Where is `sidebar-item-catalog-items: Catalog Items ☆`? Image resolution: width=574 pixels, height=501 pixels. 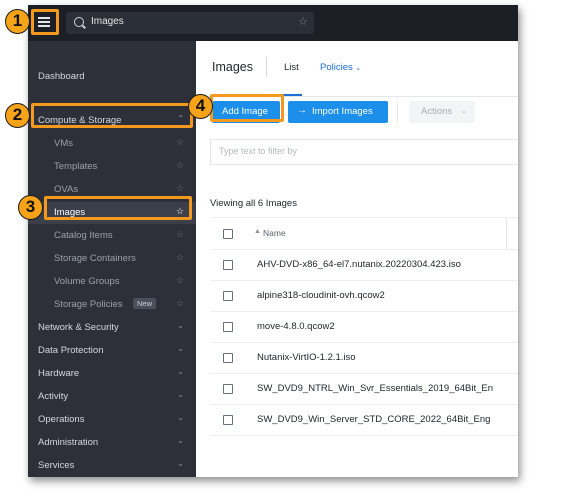
sidebar-item-catalog-items: Catalog Items ☆ is located at coordinates (112, 236).